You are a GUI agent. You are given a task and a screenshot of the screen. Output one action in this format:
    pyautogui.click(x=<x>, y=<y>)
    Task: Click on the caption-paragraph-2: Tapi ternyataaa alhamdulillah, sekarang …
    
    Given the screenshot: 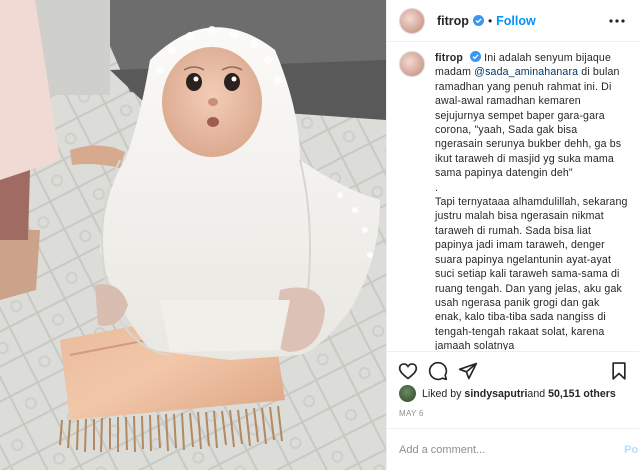 What is the action you would take?
    pyautogui.click(x=533, y=273)
    